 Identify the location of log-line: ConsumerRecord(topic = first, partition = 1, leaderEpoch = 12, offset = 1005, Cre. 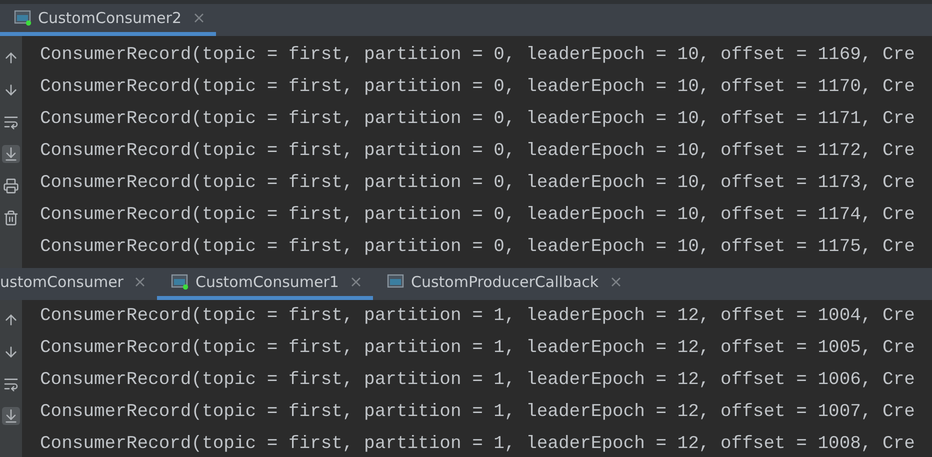
(478, 348).